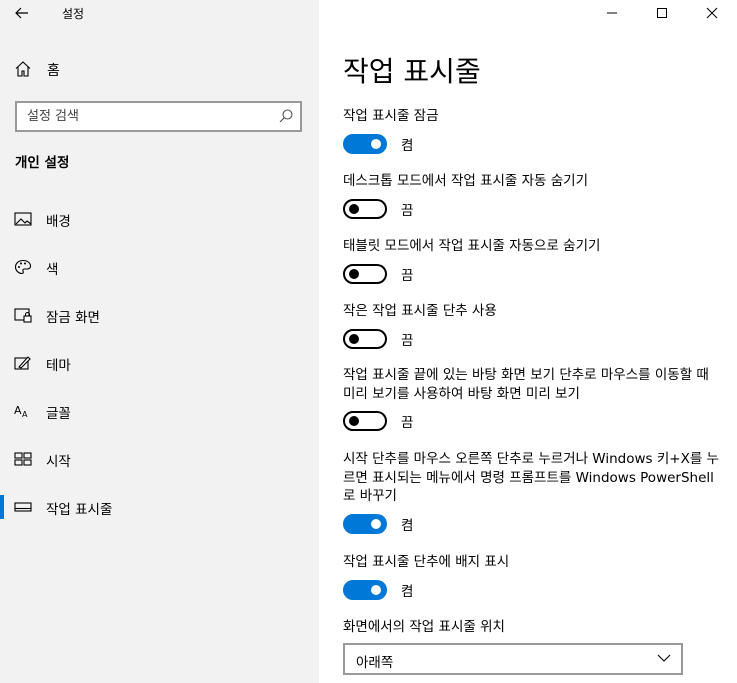 This screenshot has height=683, width=737. I want to click on app-title: 설정, so click(73, 14).